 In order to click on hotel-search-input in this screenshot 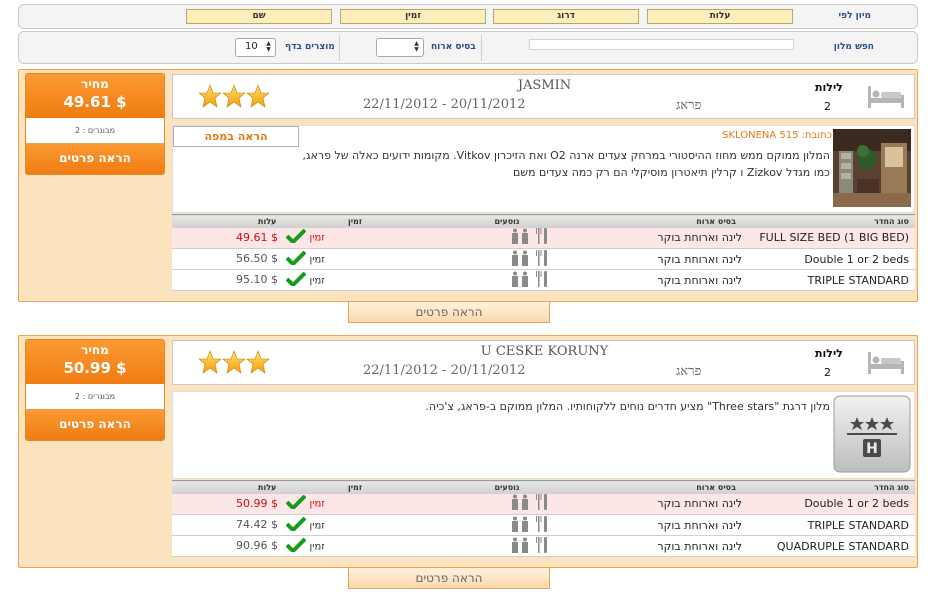, I will do `click(661, 44)`.